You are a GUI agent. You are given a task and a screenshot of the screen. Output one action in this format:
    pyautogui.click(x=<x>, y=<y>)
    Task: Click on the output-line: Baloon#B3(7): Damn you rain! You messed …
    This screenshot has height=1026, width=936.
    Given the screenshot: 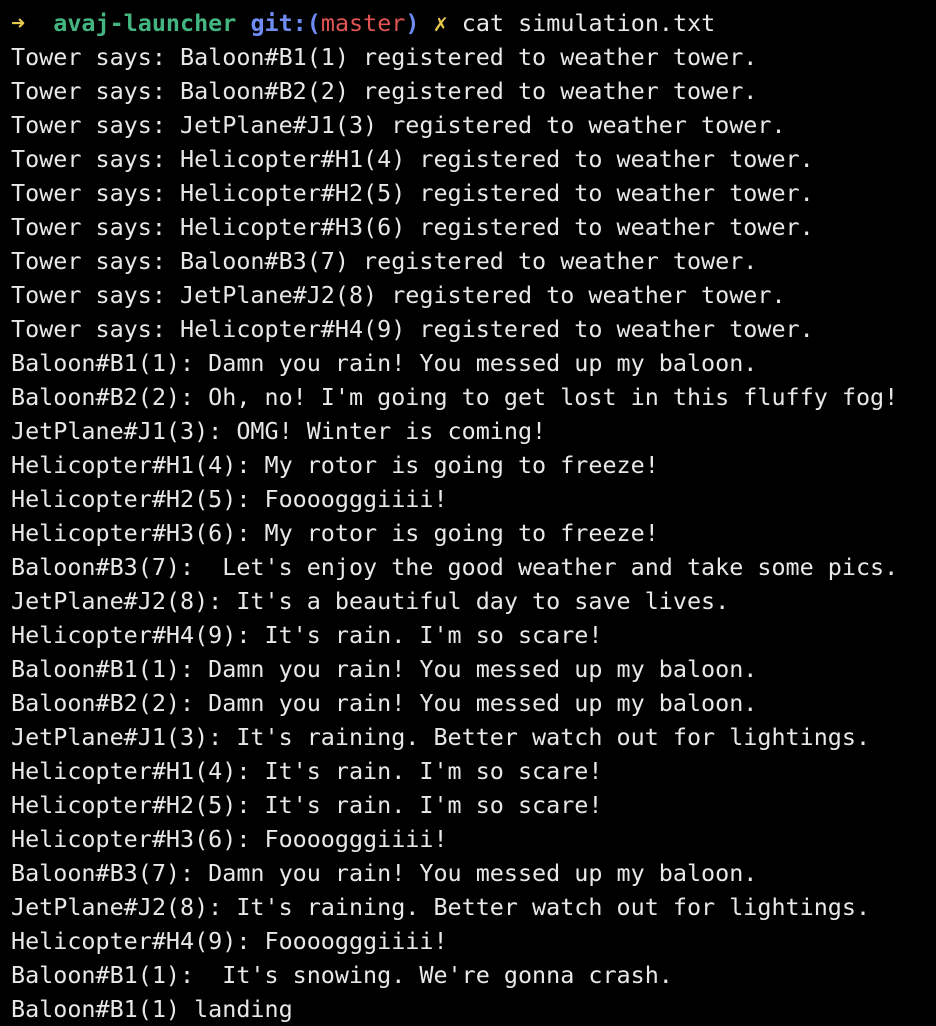 What is the action you would take?
    pyautogui.click(x=384, y=873)
    